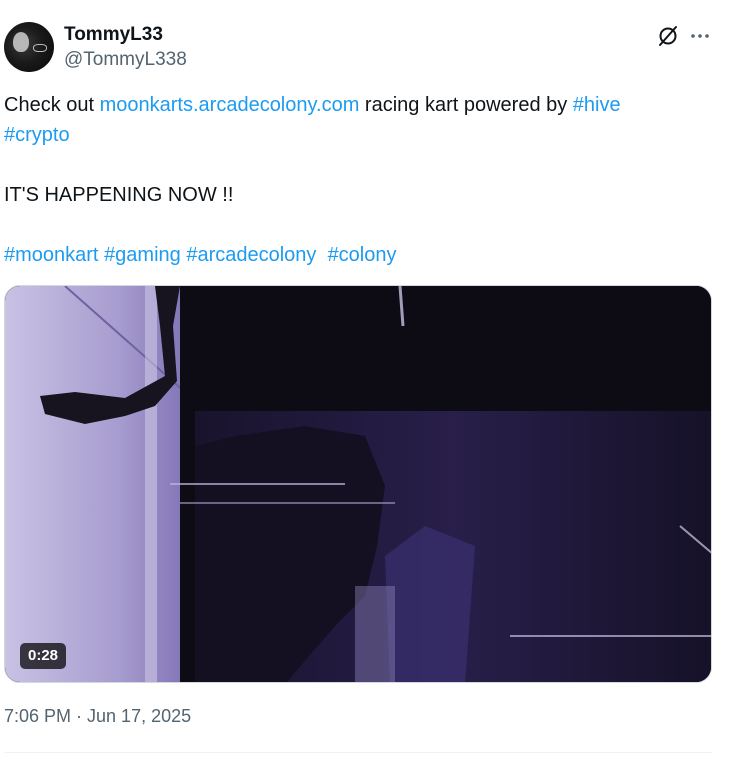 This screenshot has height=766, width=752. What do you see at coordinates (360, 135) in the screenshot?
I see `tweet-line-2: #crypto` at bounding box center [360, 135].